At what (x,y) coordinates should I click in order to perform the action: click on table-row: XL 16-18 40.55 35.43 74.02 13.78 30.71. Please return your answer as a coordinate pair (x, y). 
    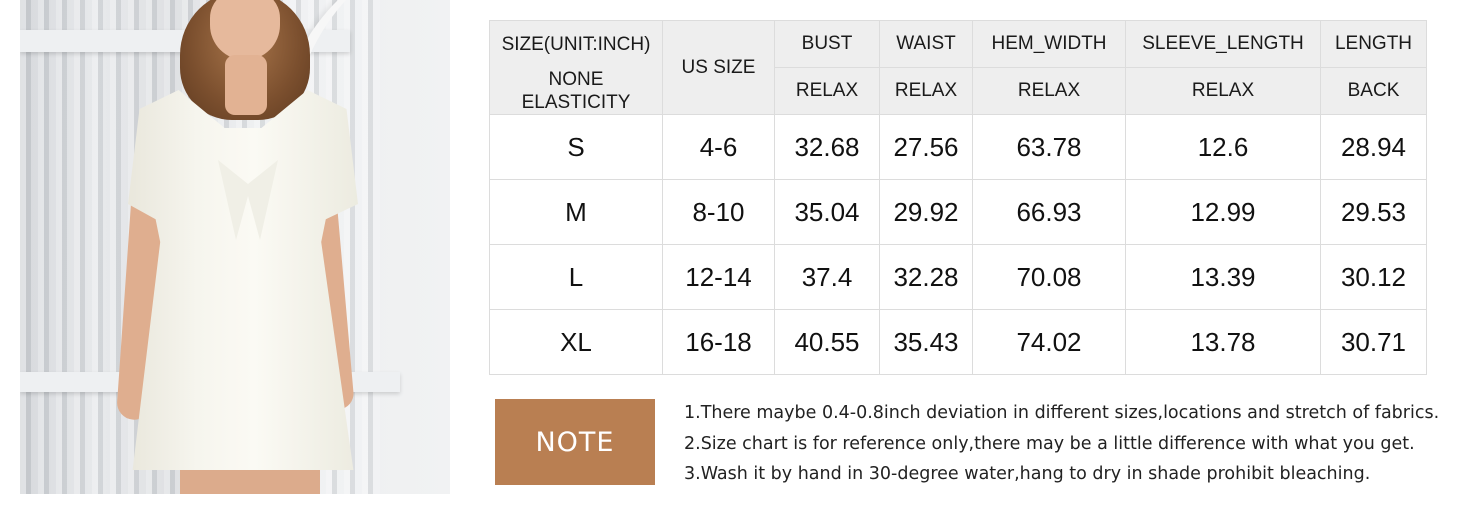
    Looking at the image, I should click on (958, 342).